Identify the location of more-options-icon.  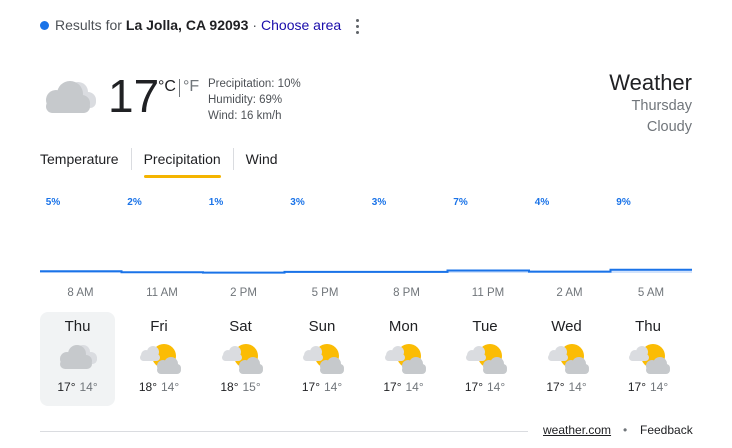
(357, 26).